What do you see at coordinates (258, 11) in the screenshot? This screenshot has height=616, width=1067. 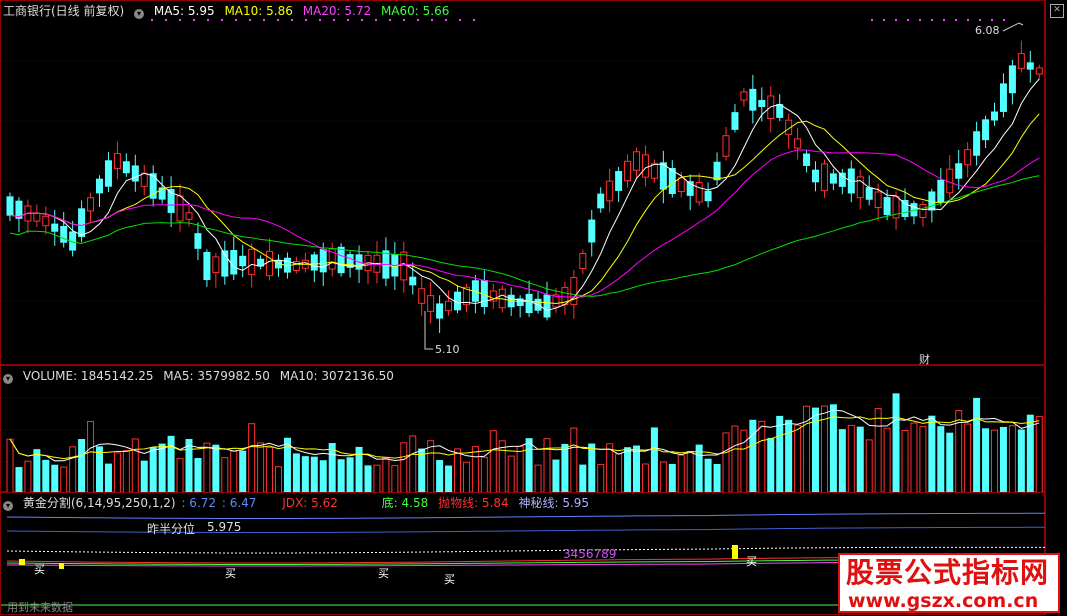 I see `ma10-readout: MA10: 5.86` at bounding box center [258, 11].